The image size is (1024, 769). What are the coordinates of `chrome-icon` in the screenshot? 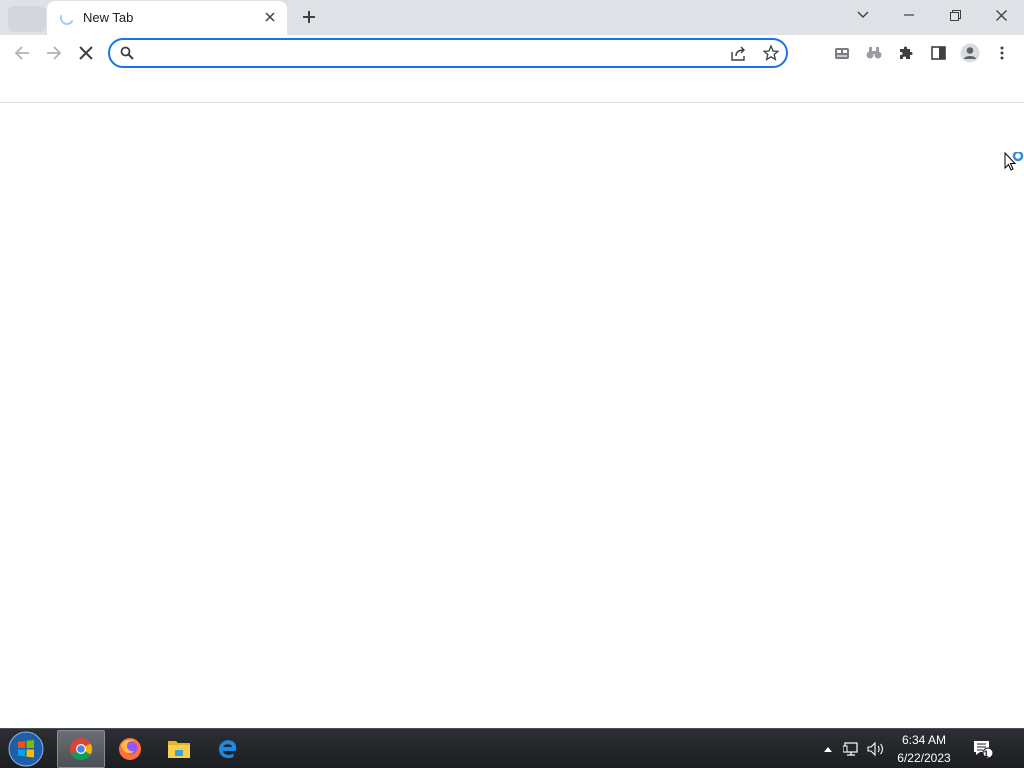 It's located at (81, 749).